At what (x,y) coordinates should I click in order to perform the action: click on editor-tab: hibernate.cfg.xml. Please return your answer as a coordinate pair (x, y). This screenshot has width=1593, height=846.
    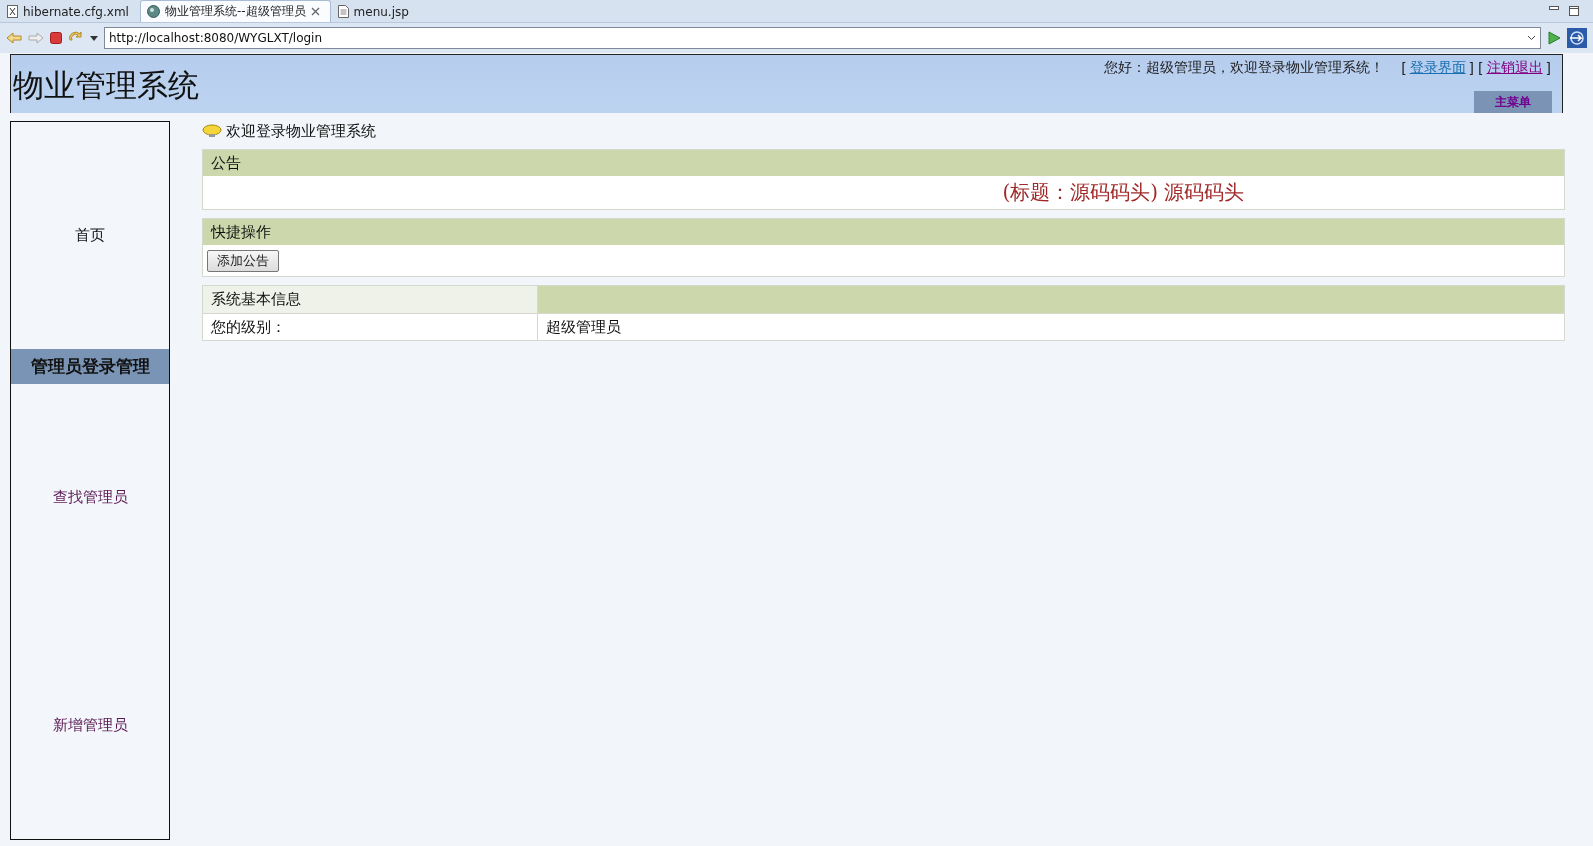
    Looking at the image, I should click on (70, 11).